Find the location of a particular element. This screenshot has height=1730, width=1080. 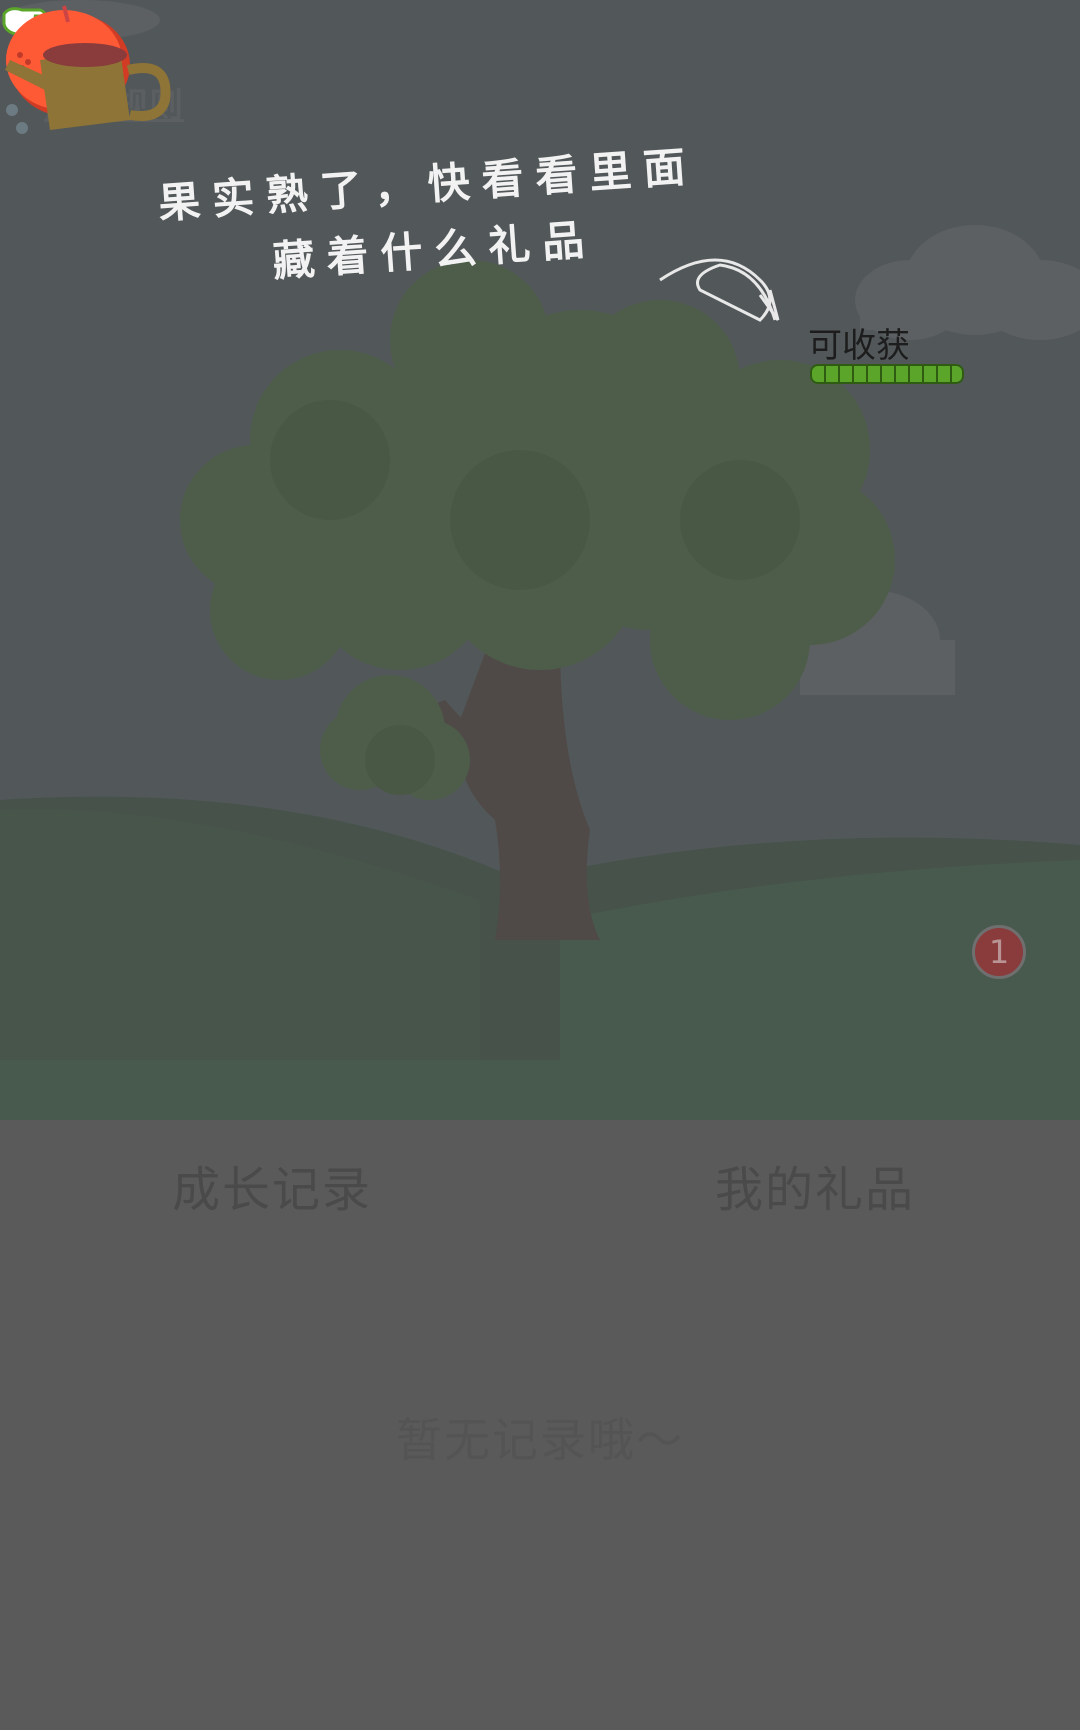

record-tabs: 成长记录 我的礼品 is located at coordinates (540, 1180).